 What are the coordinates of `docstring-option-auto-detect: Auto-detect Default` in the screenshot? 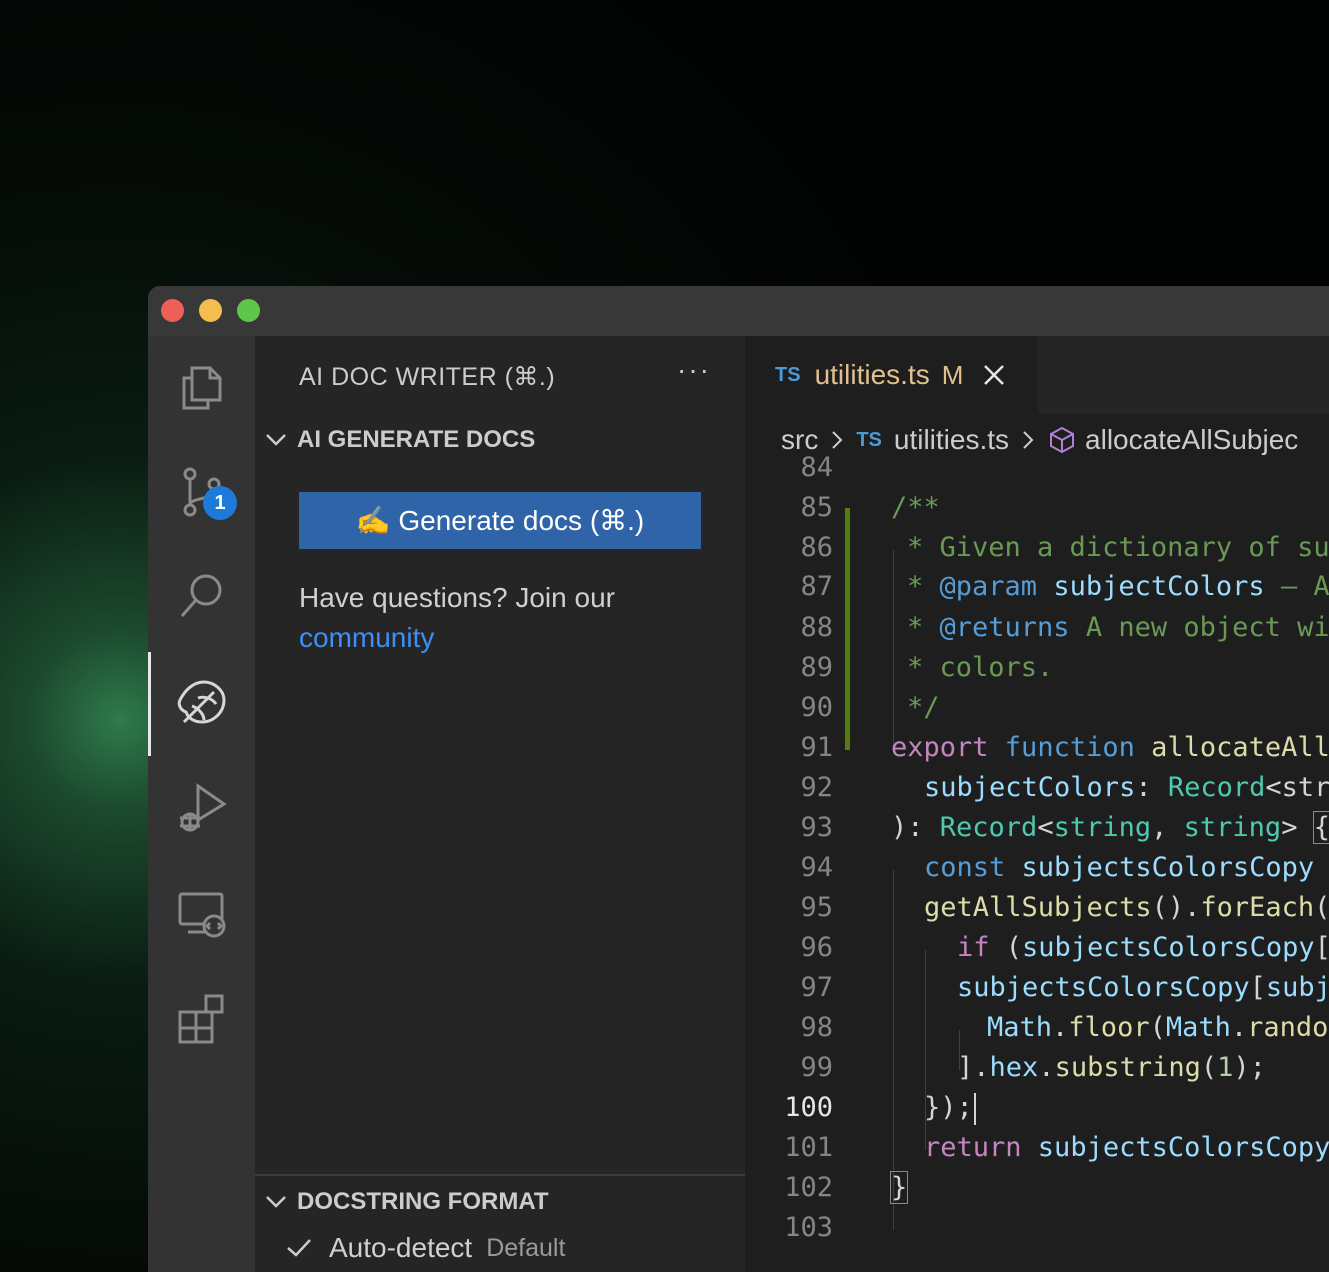 It's located at (425, 1248).